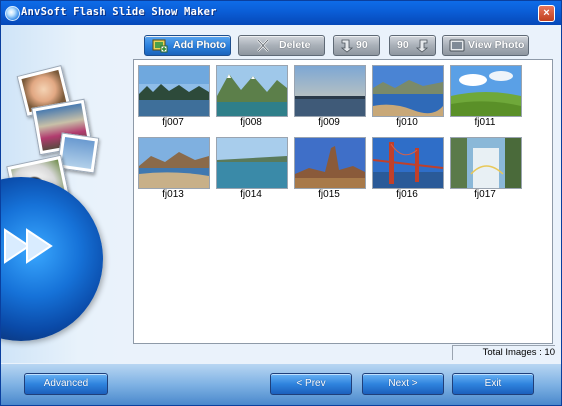  What do you see at coordinates (408, 91) in the screenshot?
I see `lake-shore-photo` at bounding box center [408, 91].